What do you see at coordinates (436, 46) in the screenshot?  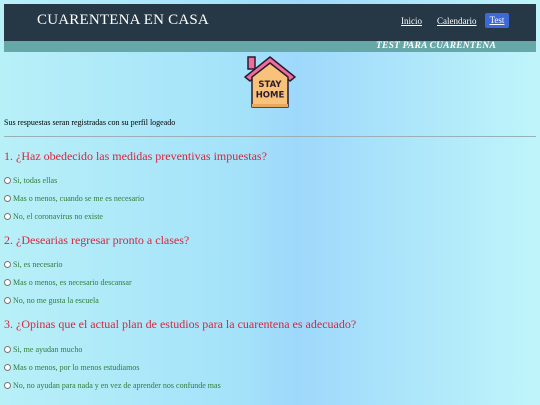 I see `subtitle-text: TEST PARA CUARENTENA` at bounding box center [436, 46].